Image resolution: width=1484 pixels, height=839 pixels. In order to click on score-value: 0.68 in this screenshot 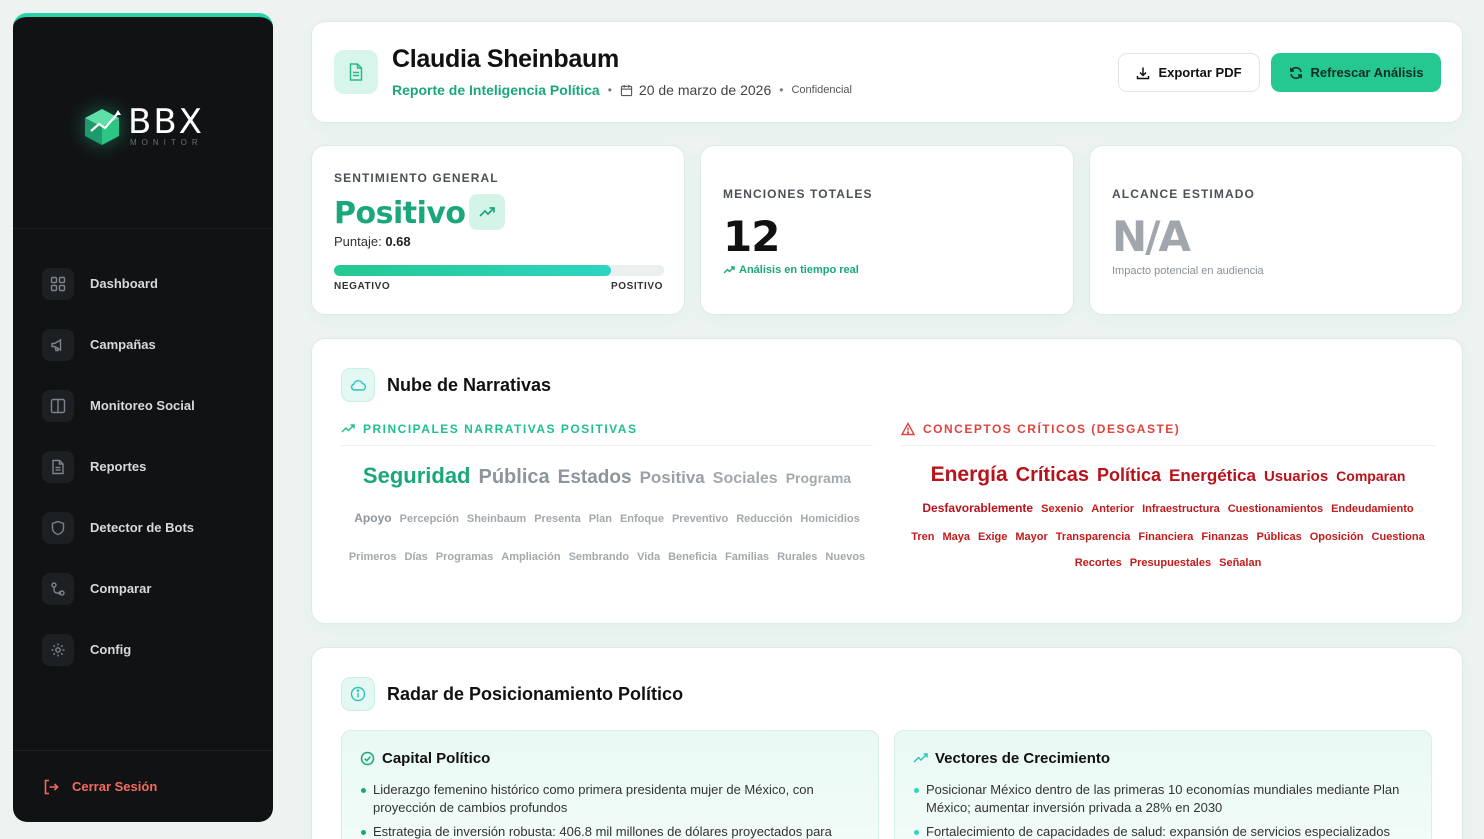, I will do `click(398, 241)`.